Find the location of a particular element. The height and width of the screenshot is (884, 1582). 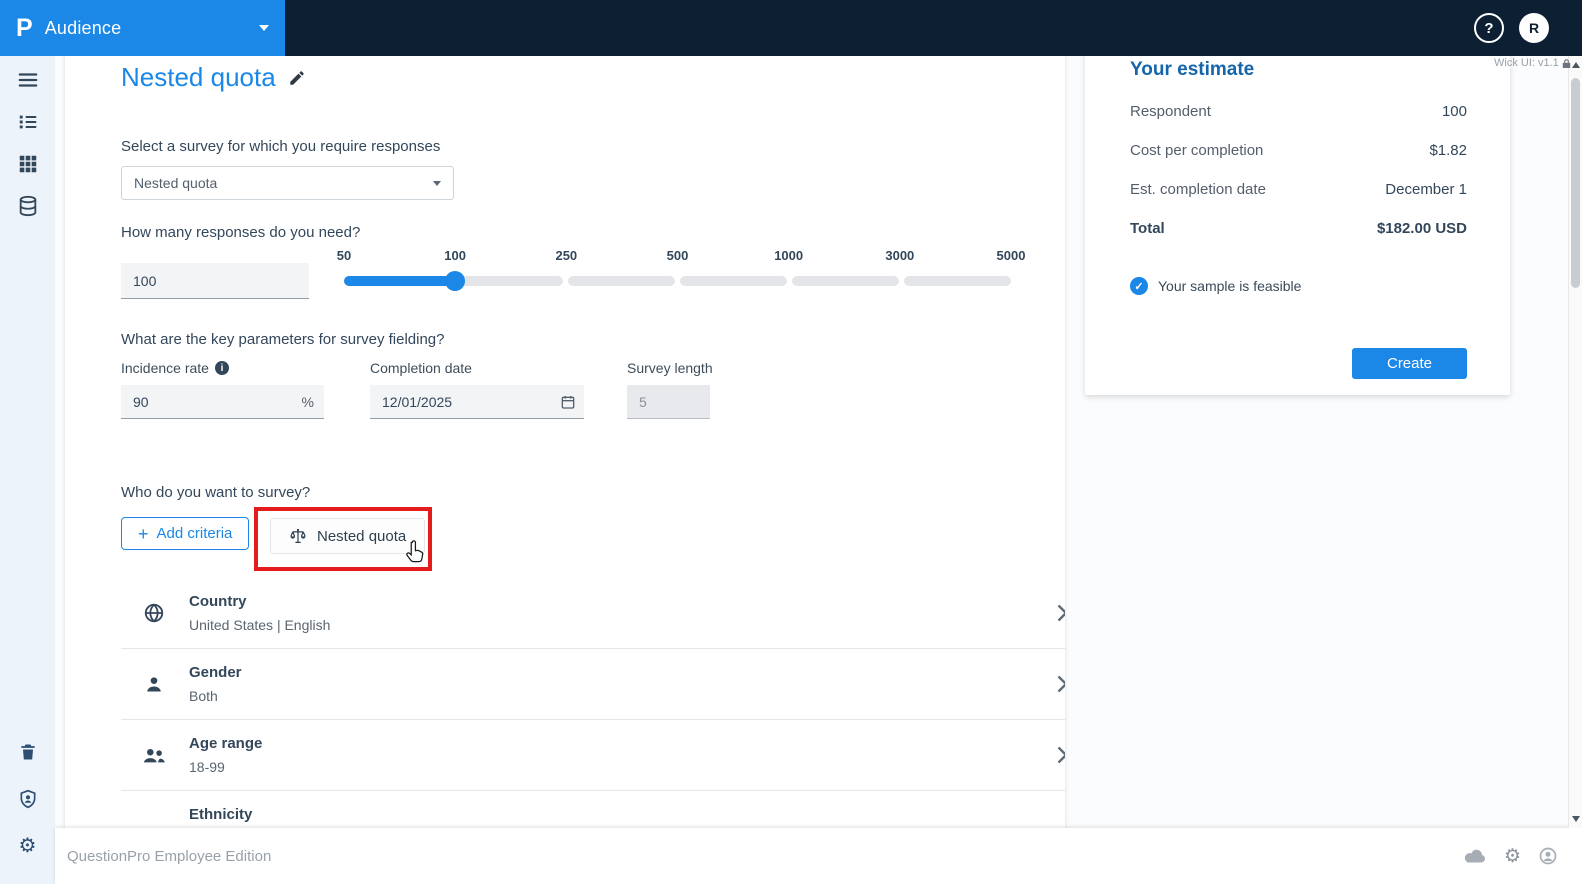

menu-icon is located at coordinates (28, 80).